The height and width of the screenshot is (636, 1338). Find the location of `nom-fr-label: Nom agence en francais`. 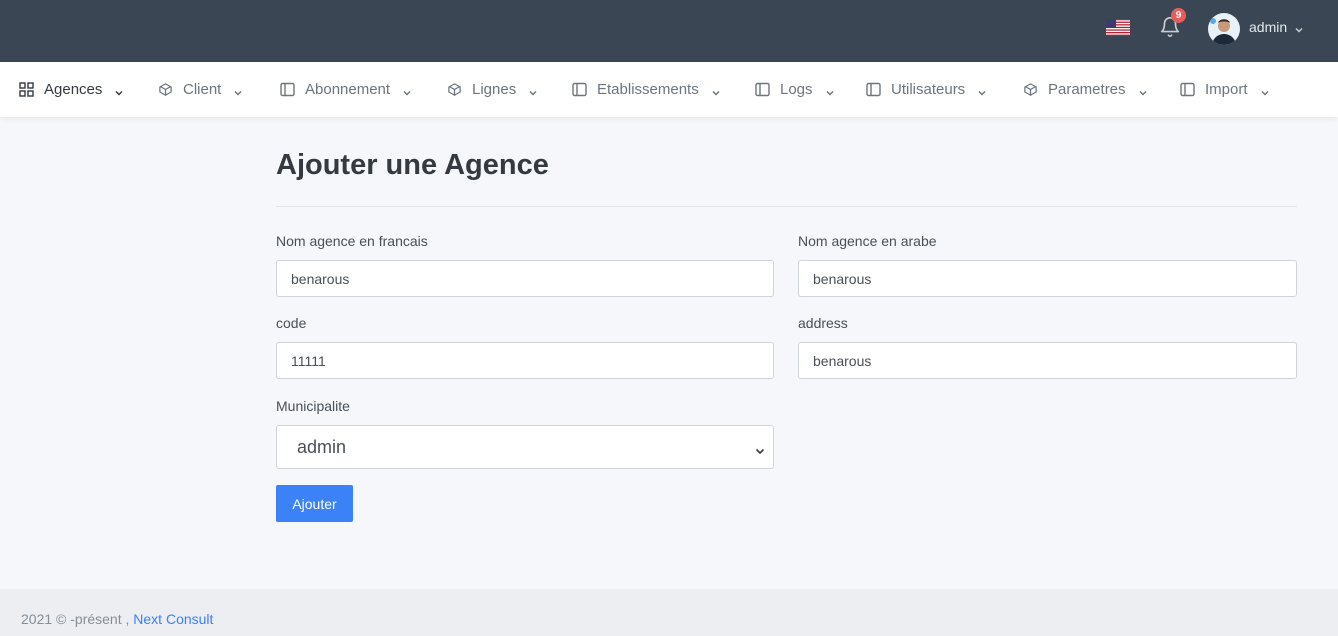

nom-fr-label: Nom agence en francais is located at coordinates (352, 241).